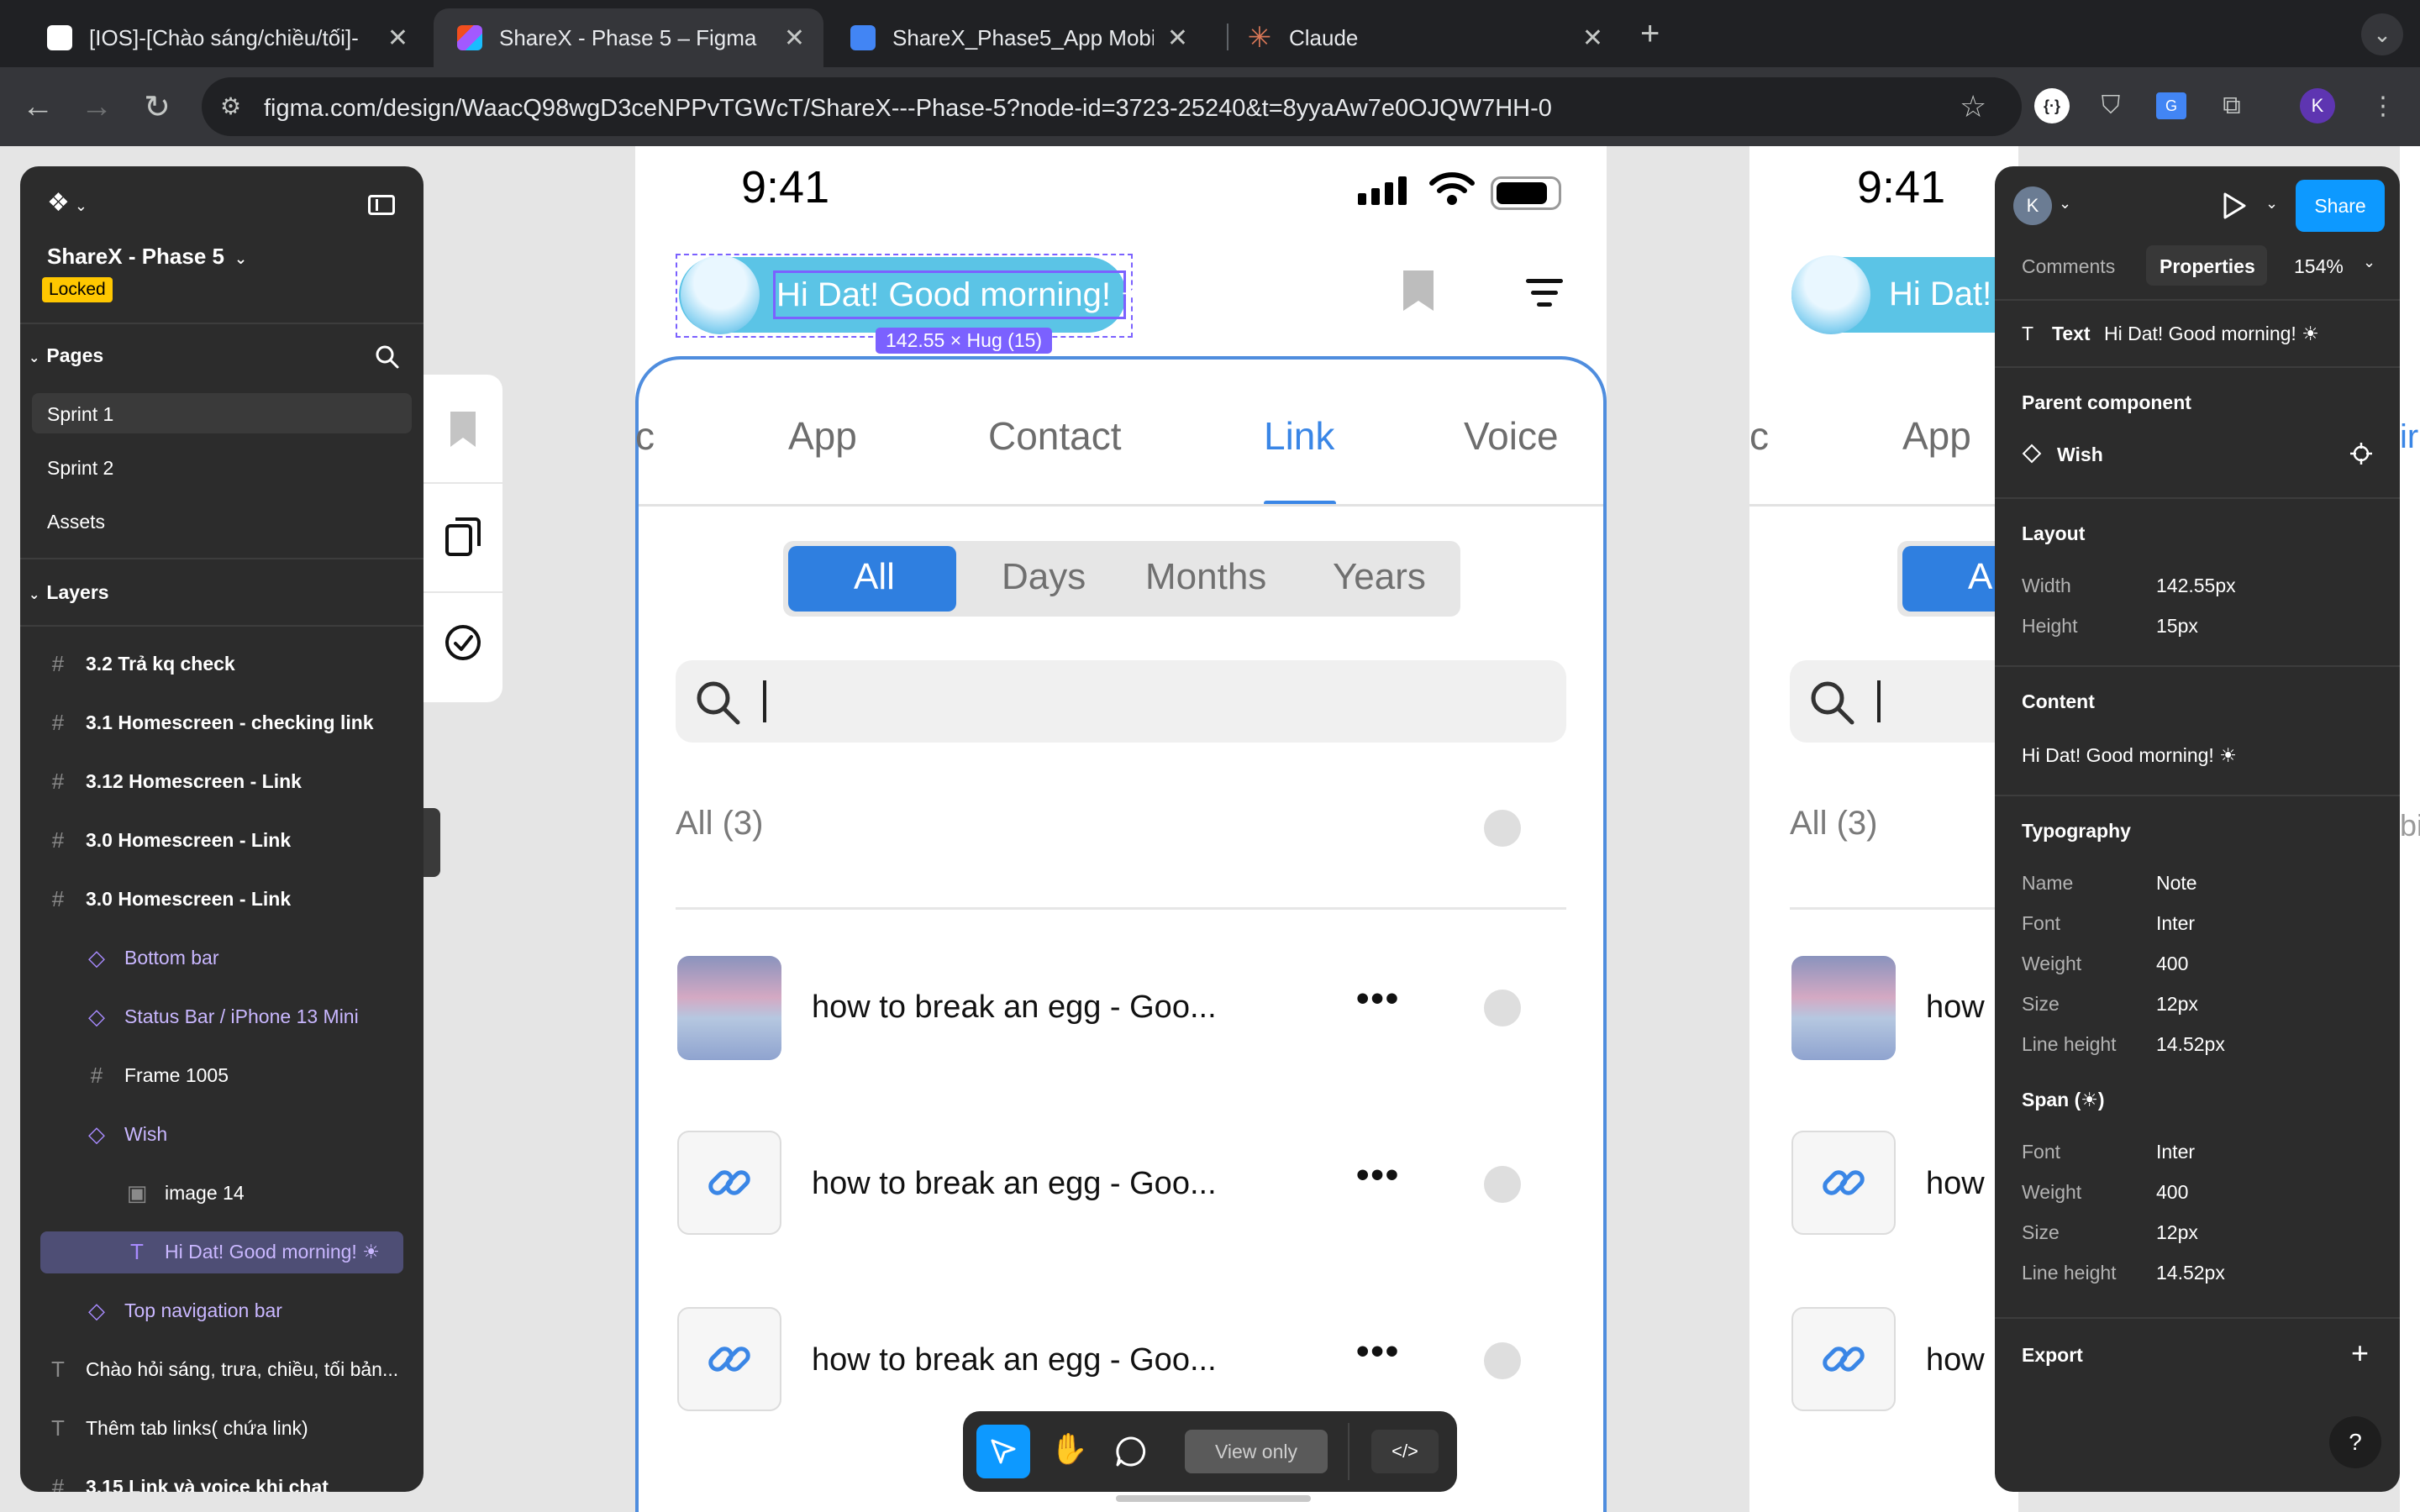 Image resolution: width=2420 pixels, height=1512 pixels. What do you see at coordinates (2177, 1232) in the screenshot?
I see `span-value: 12px` at bounding box center [2177, 1232].